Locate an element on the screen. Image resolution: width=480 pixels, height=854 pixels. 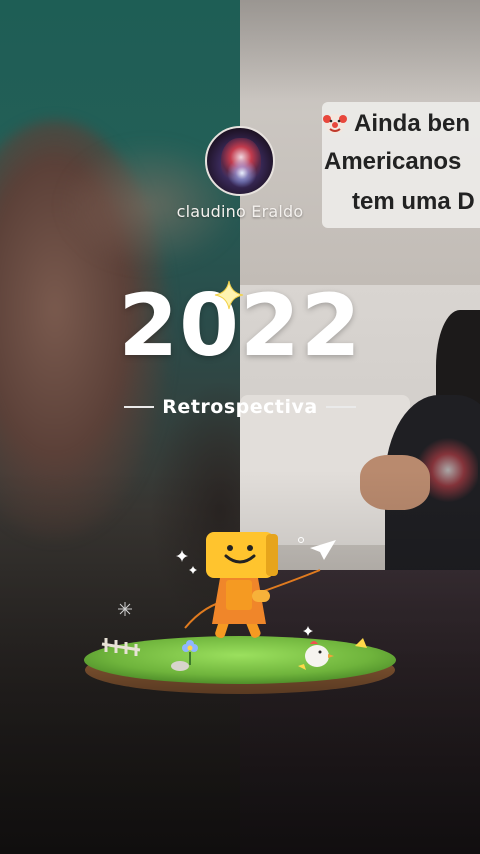
caption-line-2: Americanos is located at coordinates (393, 161).